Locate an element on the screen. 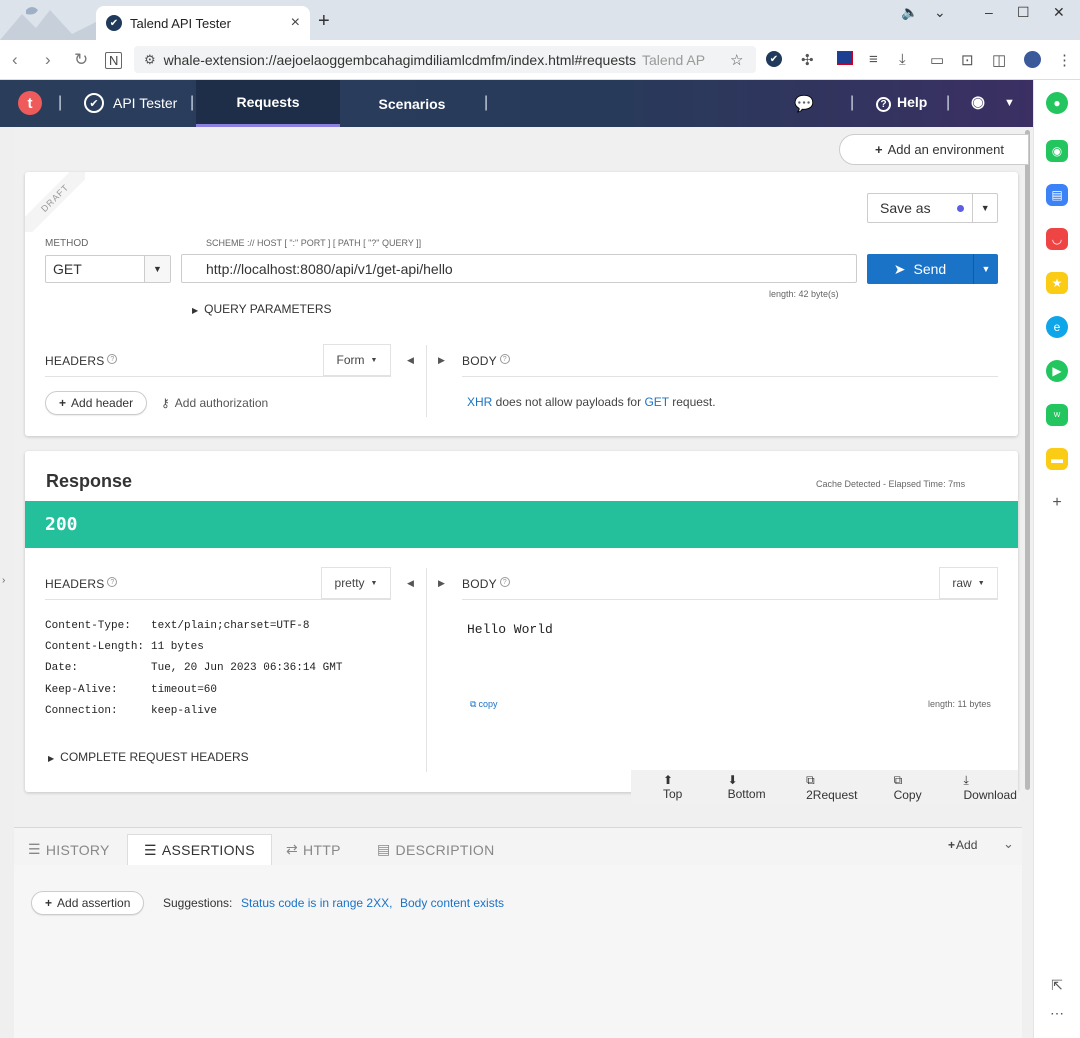  response-body-mode-select: raw ▼ is located at coordinates (968, 583).